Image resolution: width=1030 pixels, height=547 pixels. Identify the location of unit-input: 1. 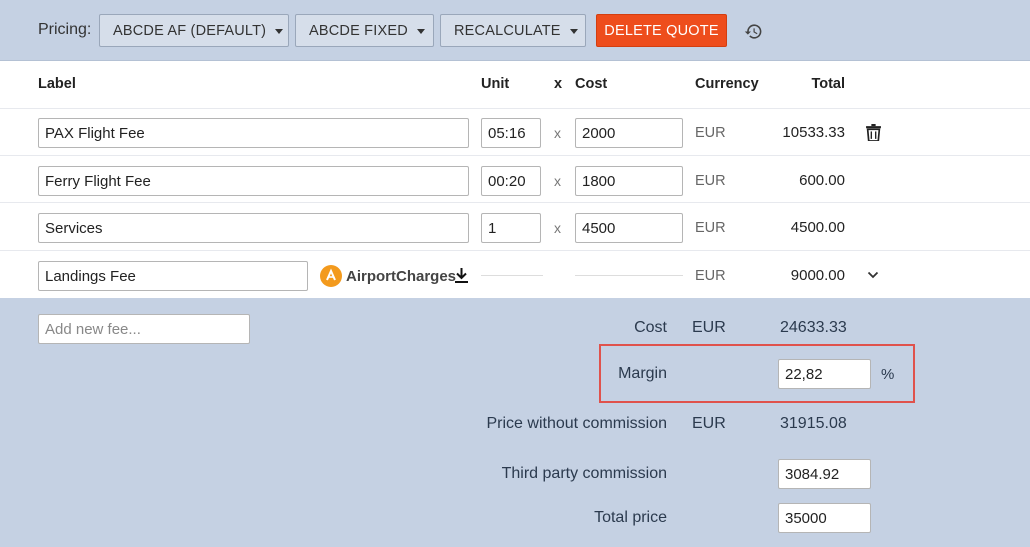
(511, 228).